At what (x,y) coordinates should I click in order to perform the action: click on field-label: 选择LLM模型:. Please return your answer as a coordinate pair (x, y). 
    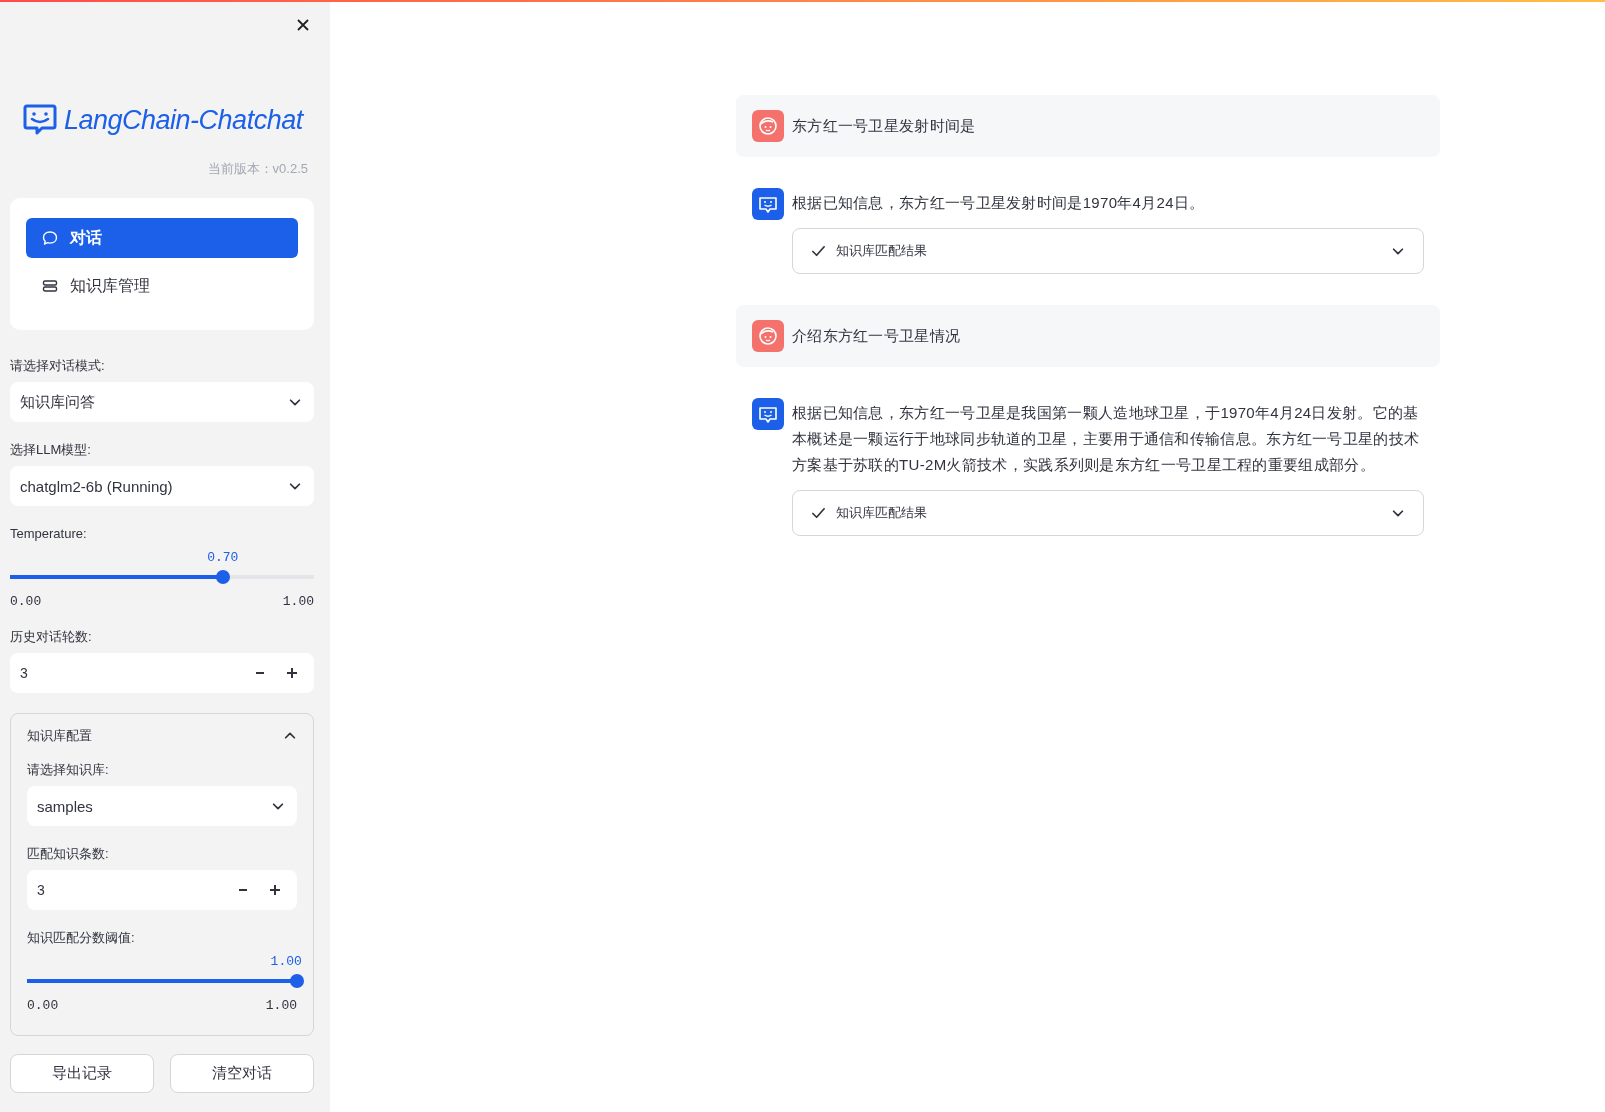
    Looking at the image, I should click on (51, 450).